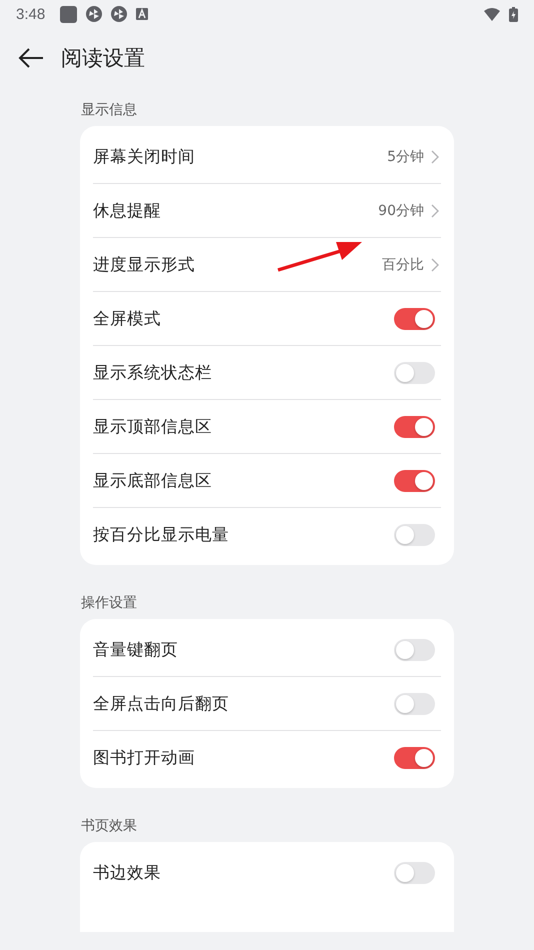 The height and width of the screenshot is (950, 534). What do you see at coordinates (492, 14) in the screenshot?
I see `wifi-icon` at bounding box center [492, 14].